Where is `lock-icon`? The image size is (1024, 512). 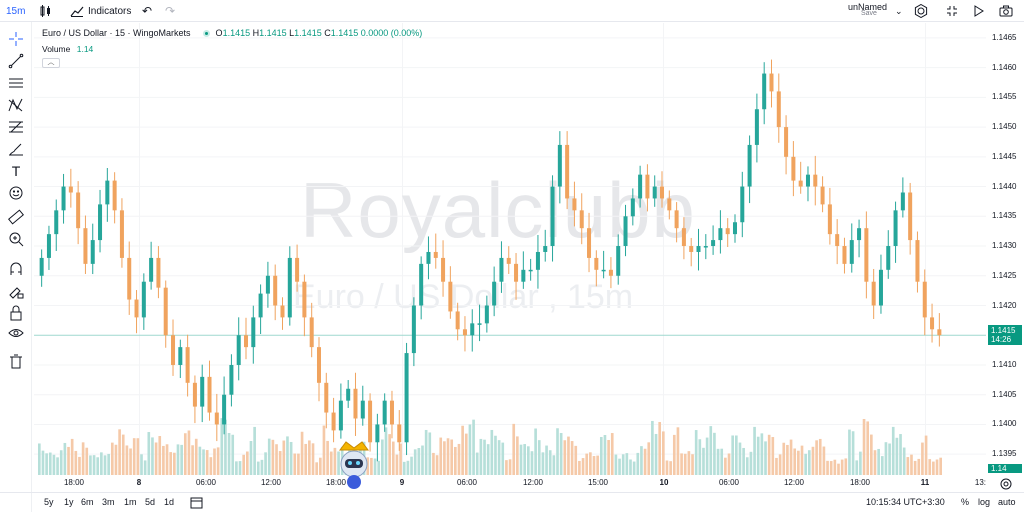
lock-icon is located at coordinates (16, 313).